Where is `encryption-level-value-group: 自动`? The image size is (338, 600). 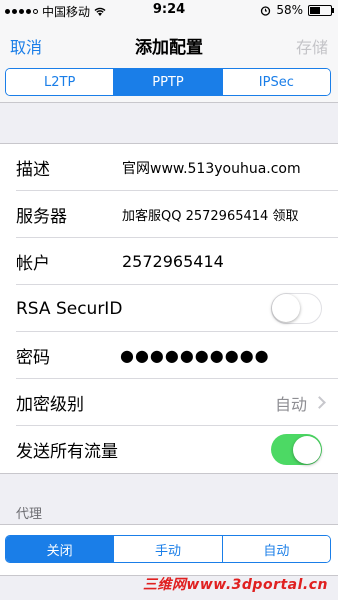 encryption-level-value-group: 自动 is located at coordinates (300, 403).